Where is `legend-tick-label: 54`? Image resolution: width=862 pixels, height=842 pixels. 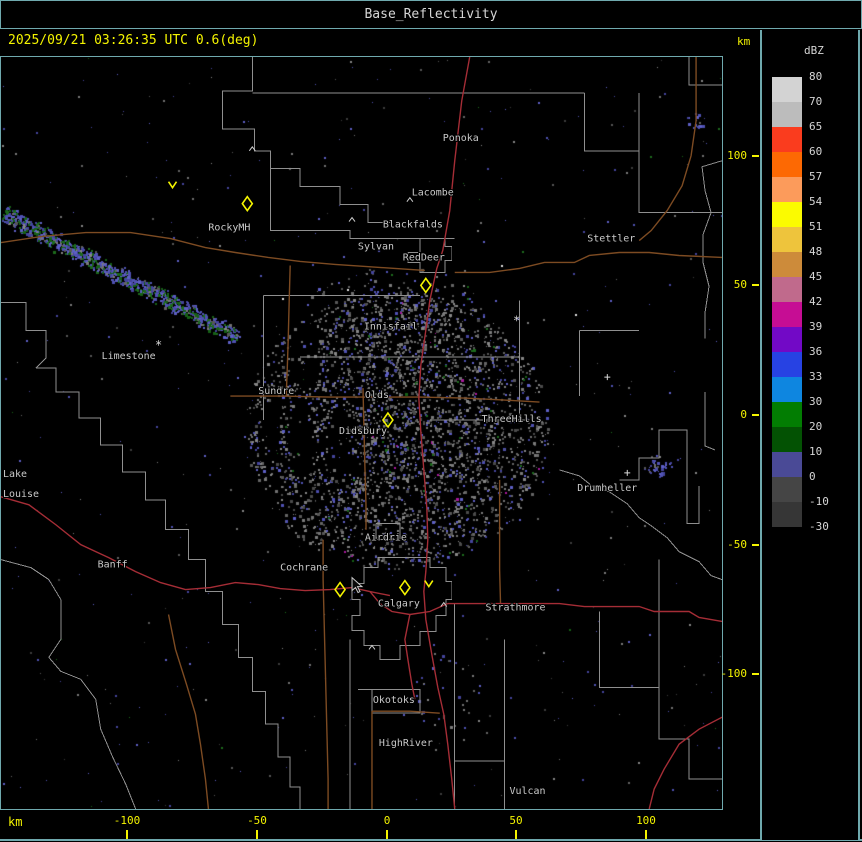
legend-tick-label: 54 is located at coordinates (816, 201).